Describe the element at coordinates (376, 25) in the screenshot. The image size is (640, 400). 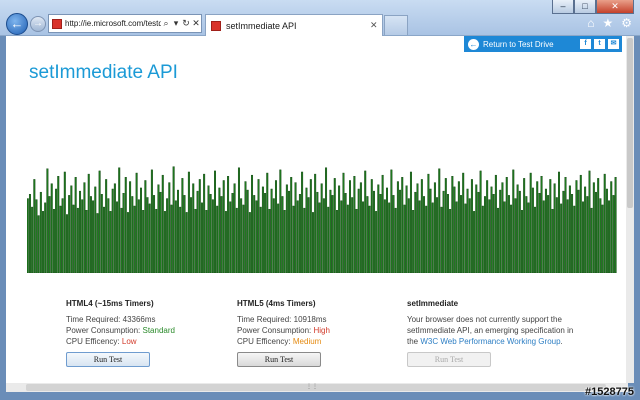
I see `tab-close-icon: ✕` at that location.